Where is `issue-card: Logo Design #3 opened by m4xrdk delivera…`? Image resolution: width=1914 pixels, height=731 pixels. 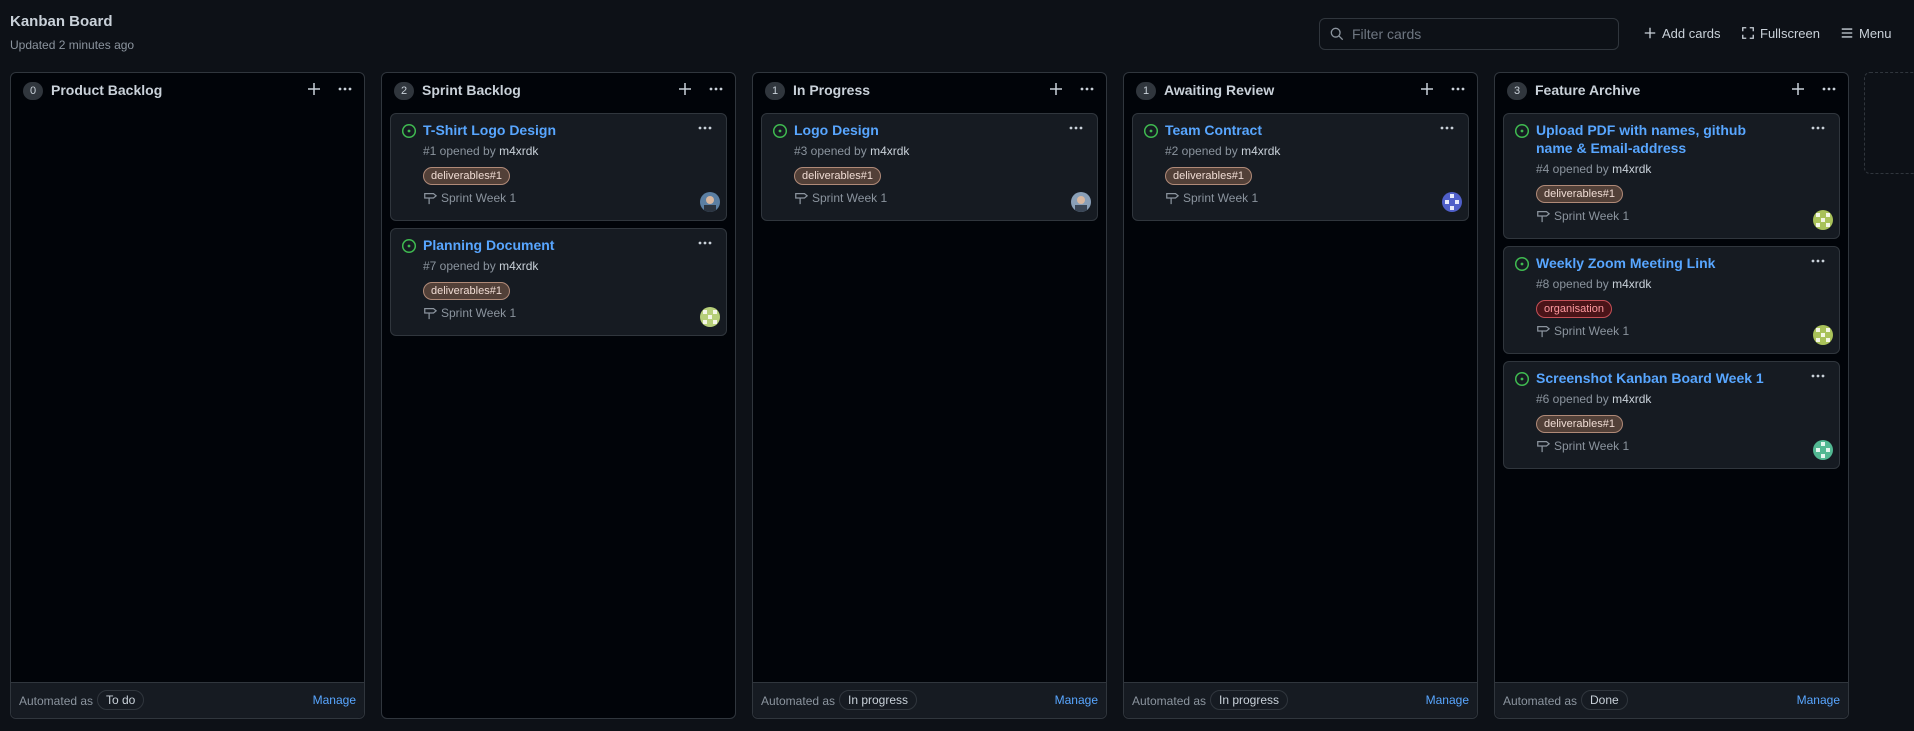 issue-card: Logo Design #3 opened by m4xrdk delivera… is located at coordinates (929, 167).